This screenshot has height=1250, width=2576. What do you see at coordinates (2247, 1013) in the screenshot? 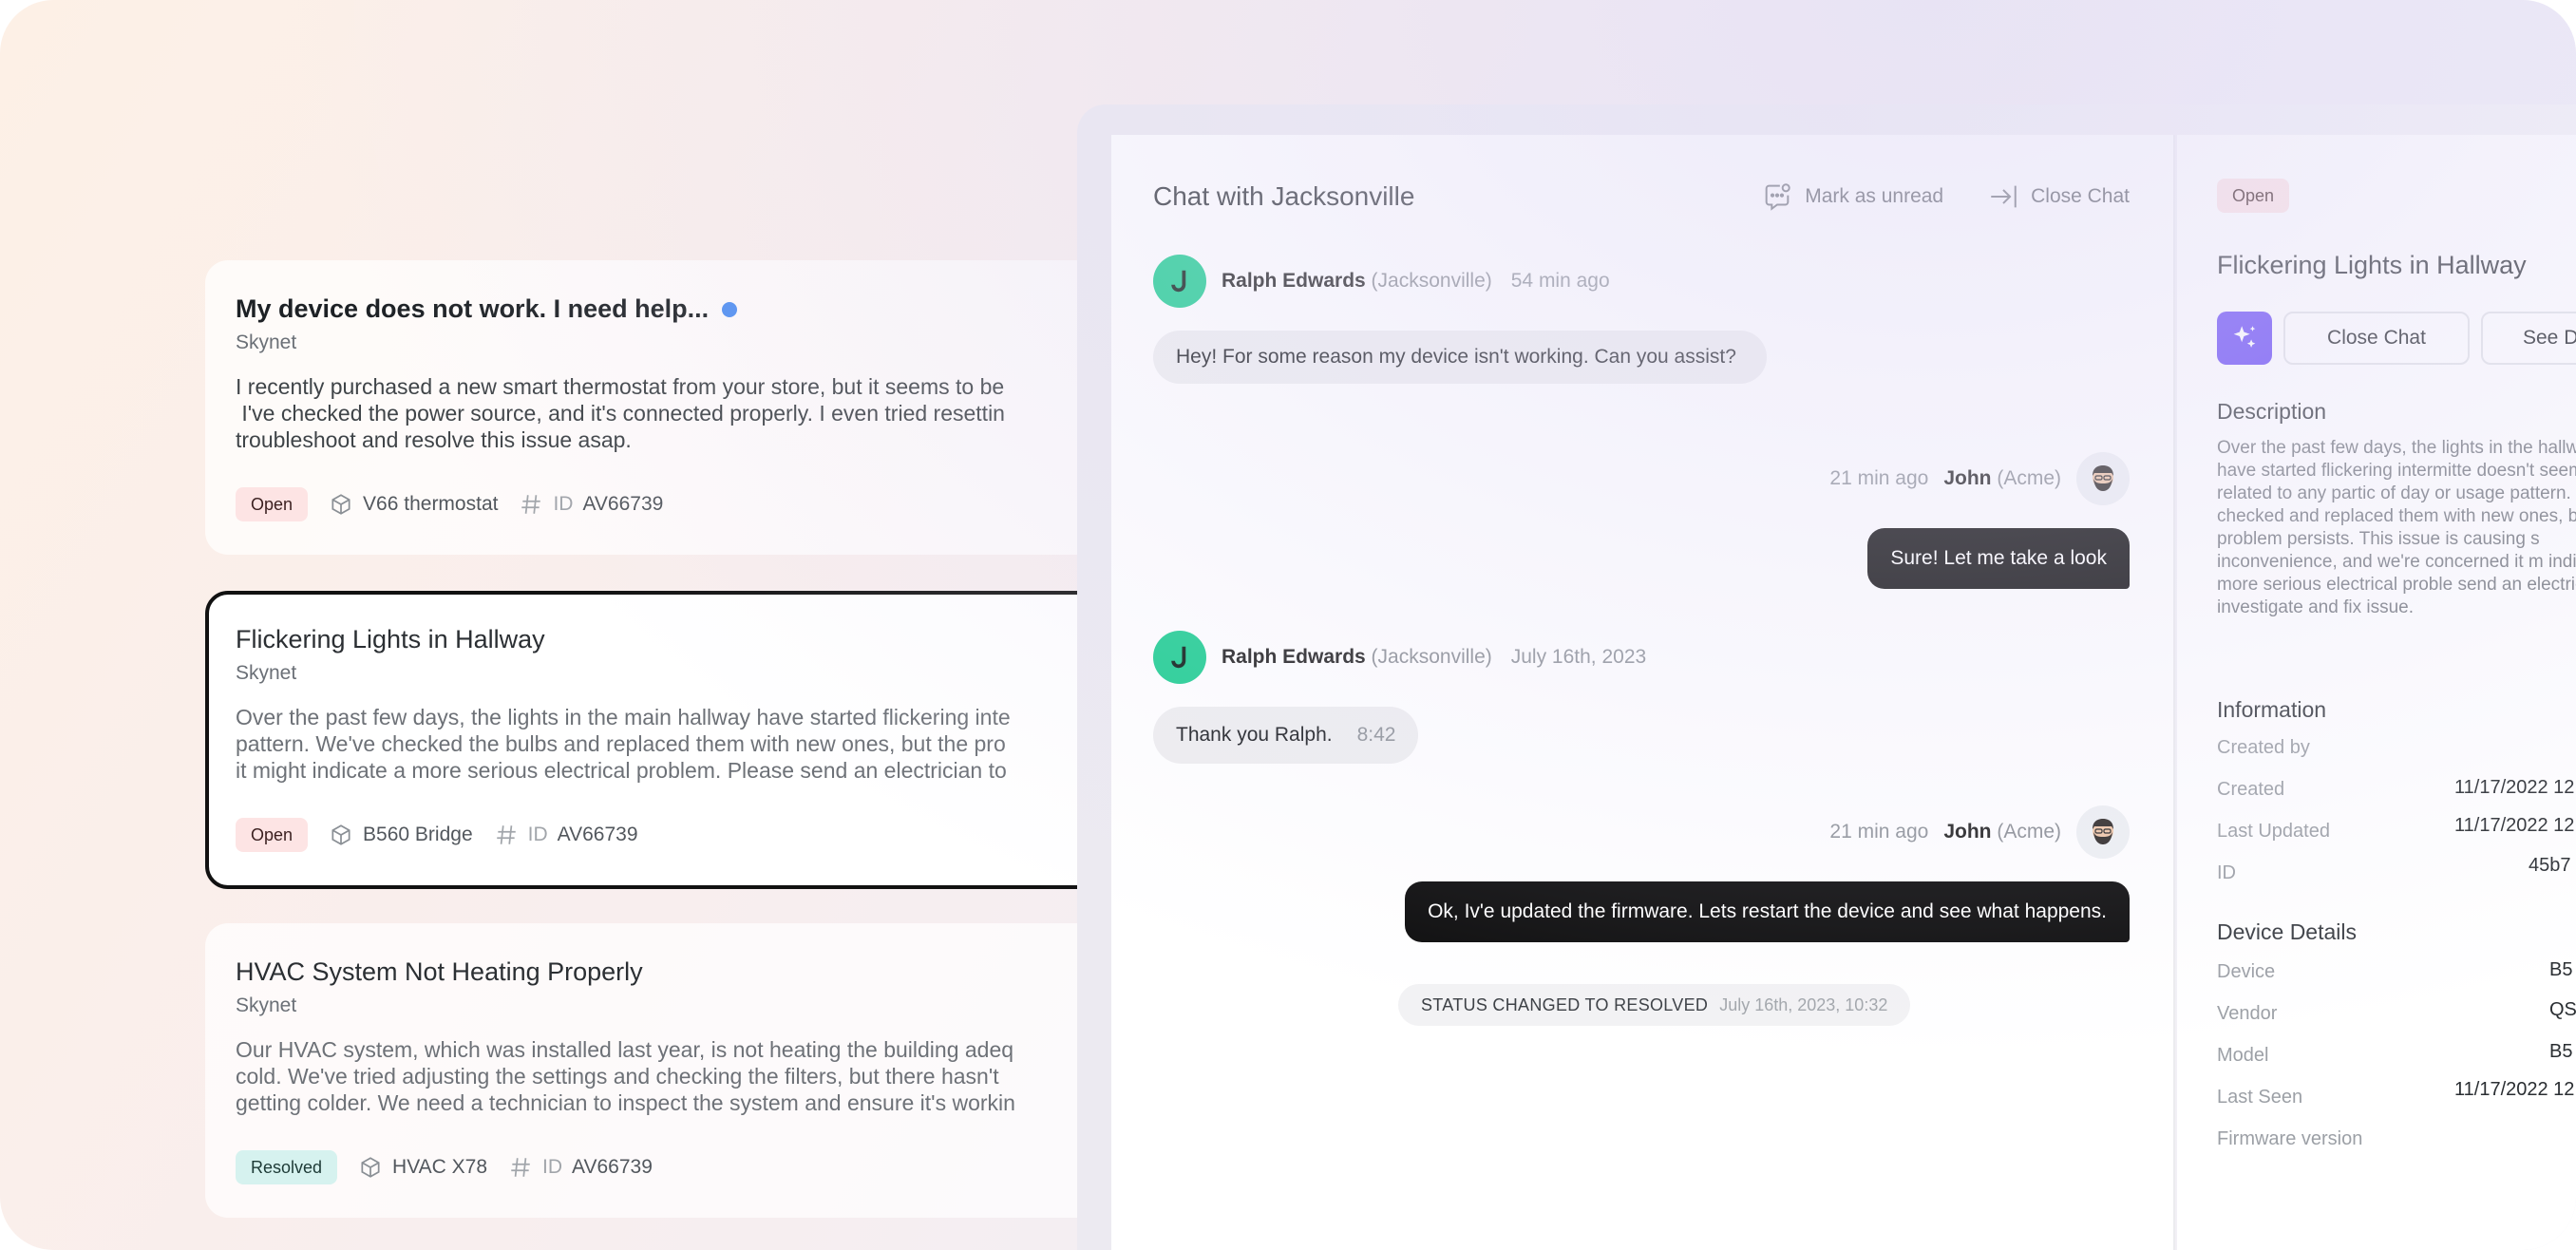
I see `vendor-label: Vendor` at bounding box center [2247, 1013].